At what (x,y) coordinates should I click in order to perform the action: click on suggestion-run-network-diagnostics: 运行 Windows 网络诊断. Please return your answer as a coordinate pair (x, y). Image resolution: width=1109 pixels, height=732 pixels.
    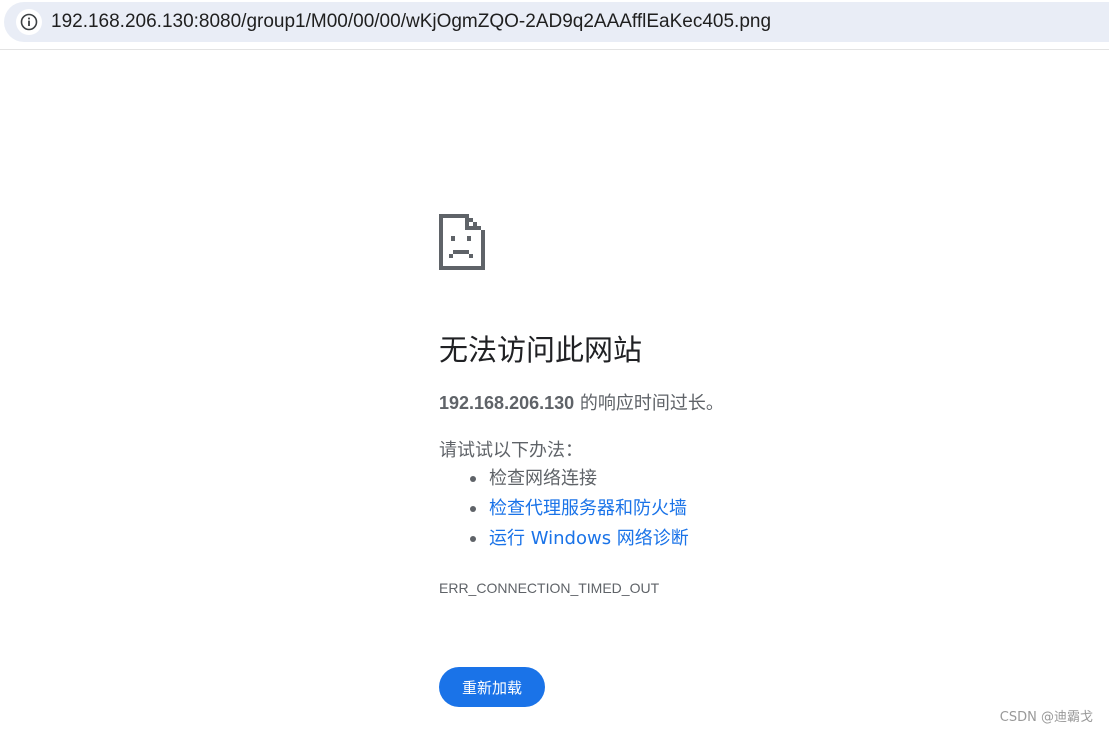
    Looking at the image, I should click on (564, 539).